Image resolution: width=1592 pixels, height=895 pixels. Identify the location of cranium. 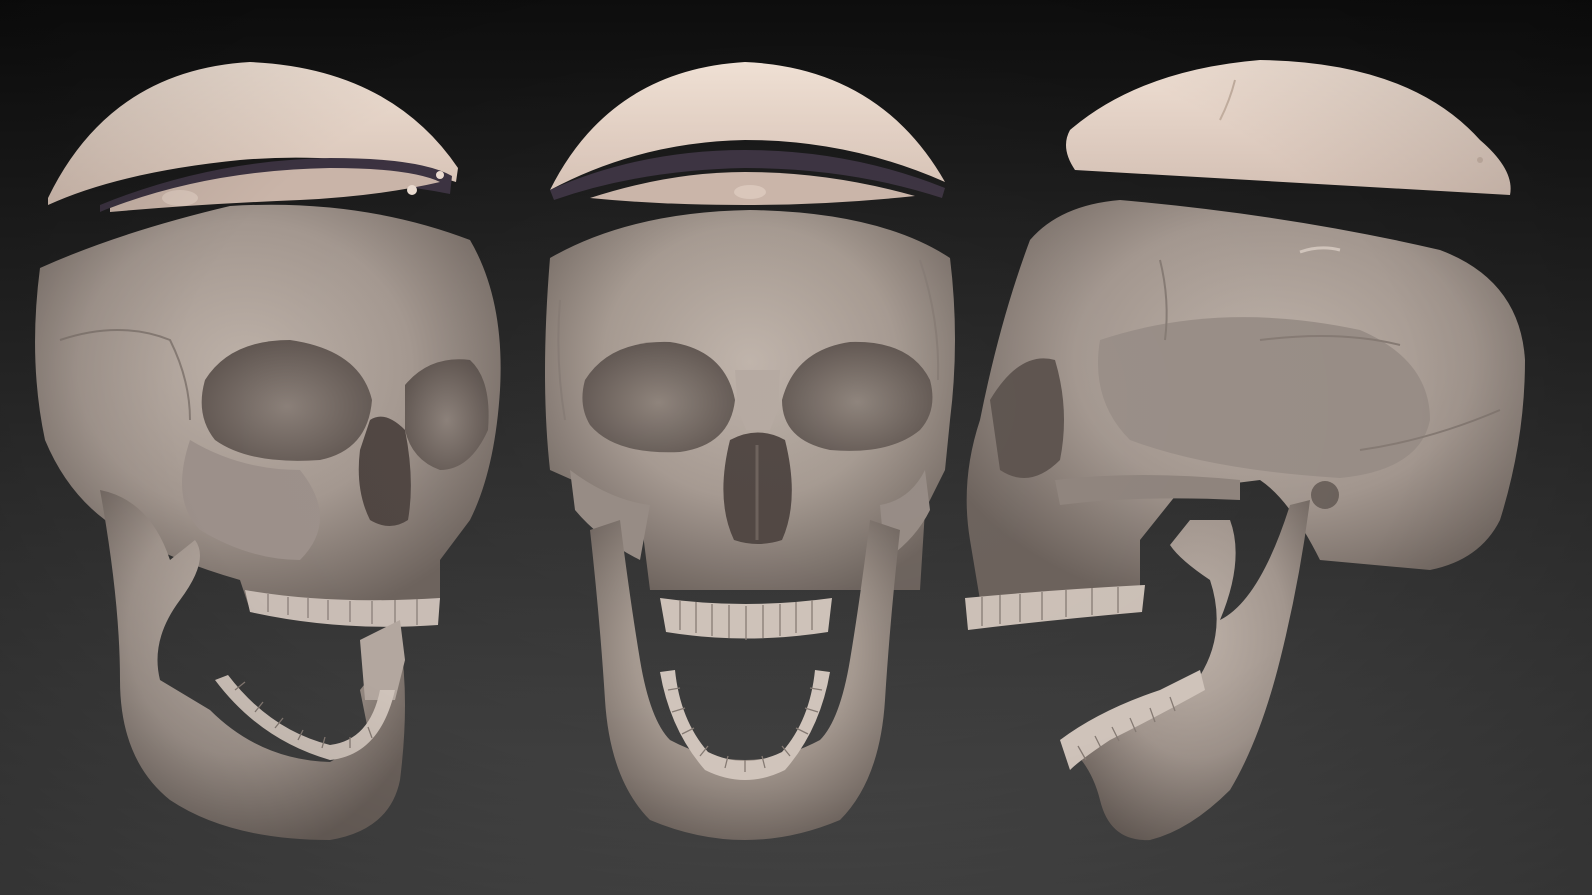
(268, 407).